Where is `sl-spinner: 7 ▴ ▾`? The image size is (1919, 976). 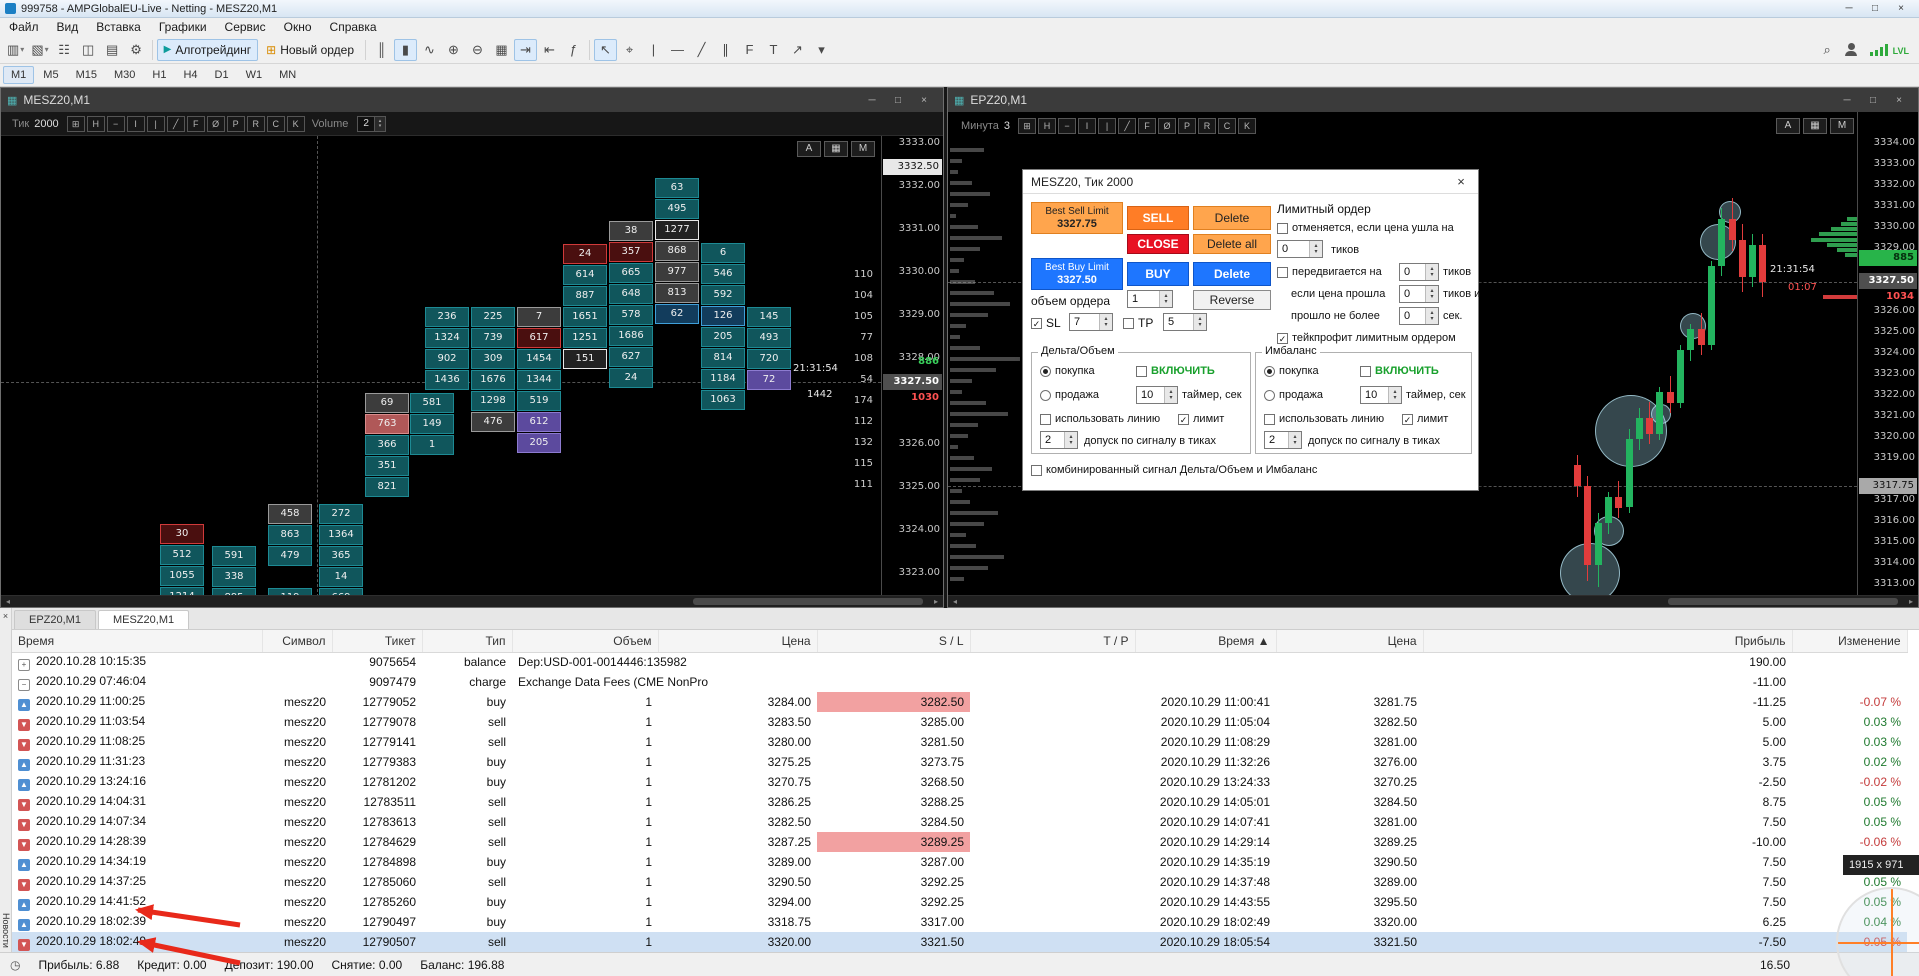 sl-spinner: 7 ▴ ▾ is located at coordinates (1091, 322).